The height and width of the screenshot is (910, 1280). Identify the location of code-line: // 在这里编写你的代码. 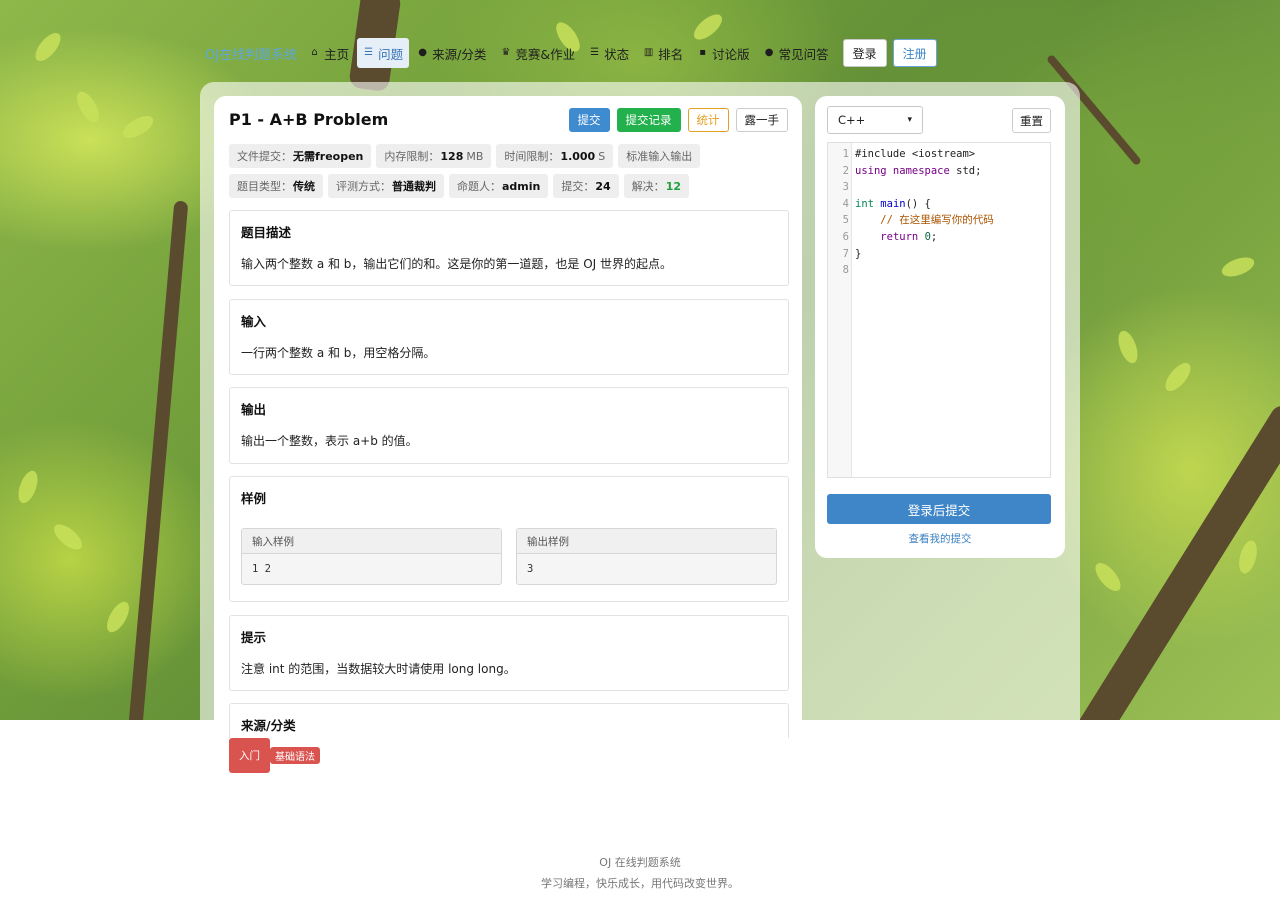
(937, 220).